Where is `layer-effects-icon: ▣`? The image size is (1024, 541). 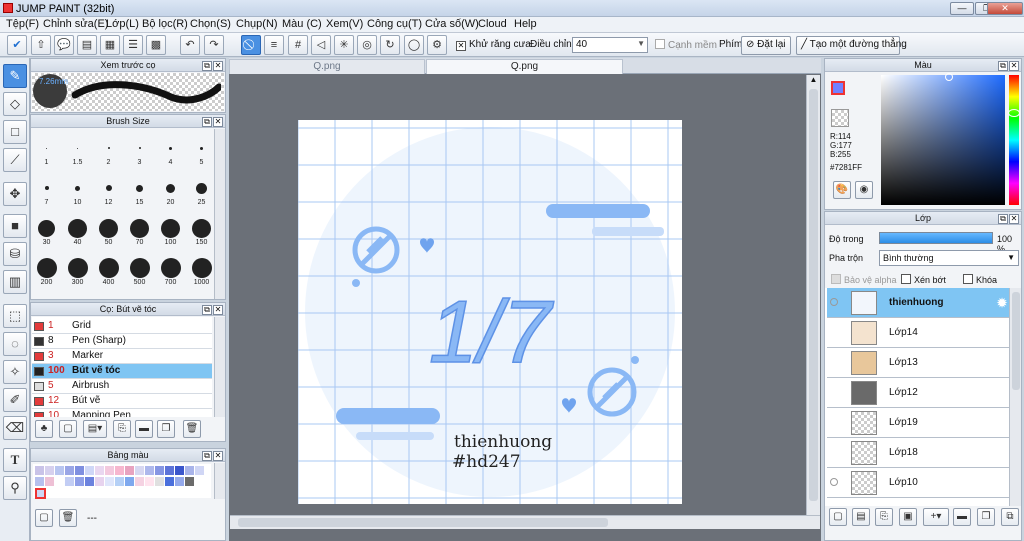
layer-effects-icon: ▣ is located at coordinates (908, 517).